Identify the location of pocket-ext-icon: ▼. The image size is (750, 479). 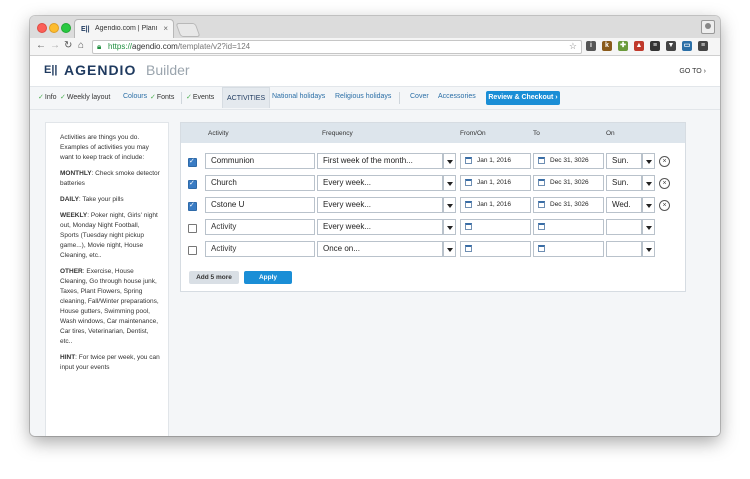
(671, 46).